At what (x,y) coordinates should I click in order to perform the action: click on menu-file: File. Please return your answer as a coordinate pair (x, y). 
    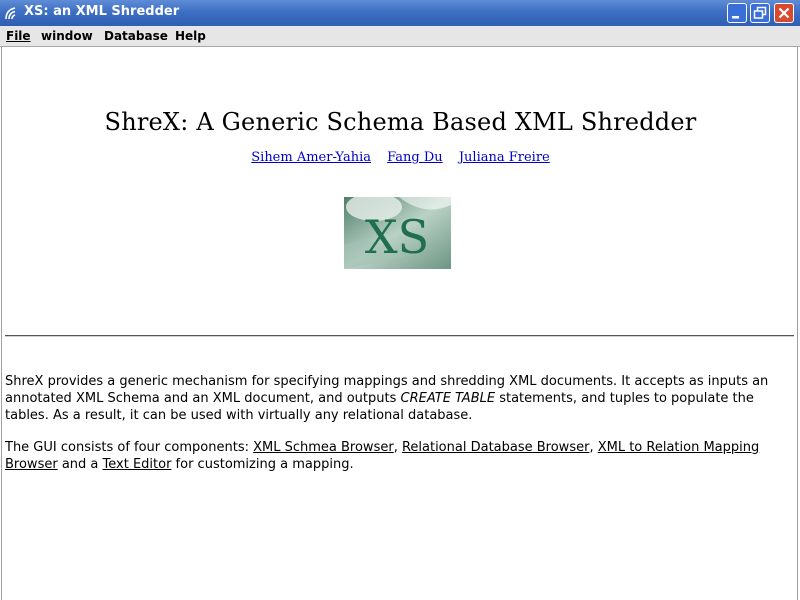
    Looking at the image, I should click on (18, 36).